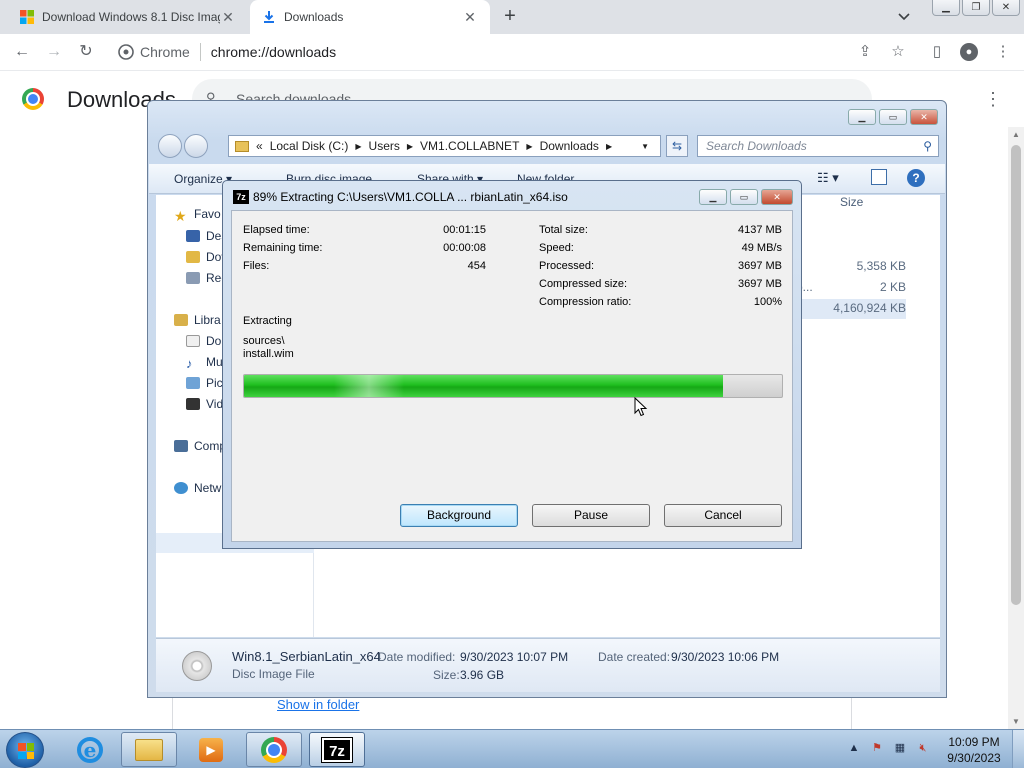 The height and width of the screenshot is (768, 1024). Describe the element at coordinates (197, 488) in the screenshot. I see `nav-network: Netw` at that location.